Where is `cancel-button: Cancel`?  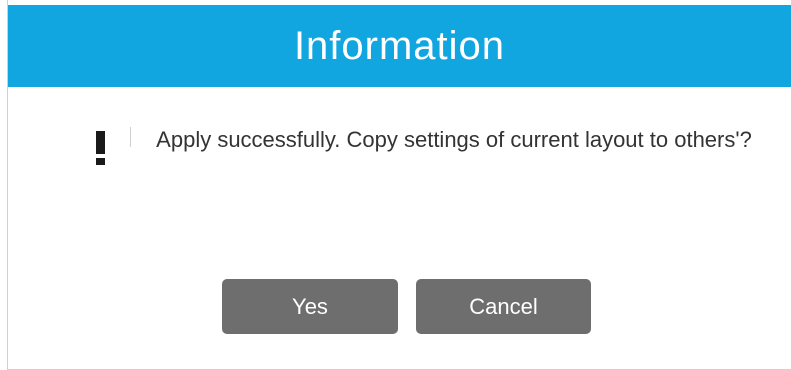 cancel-button: Cancel is located at coordinates (503, 306).